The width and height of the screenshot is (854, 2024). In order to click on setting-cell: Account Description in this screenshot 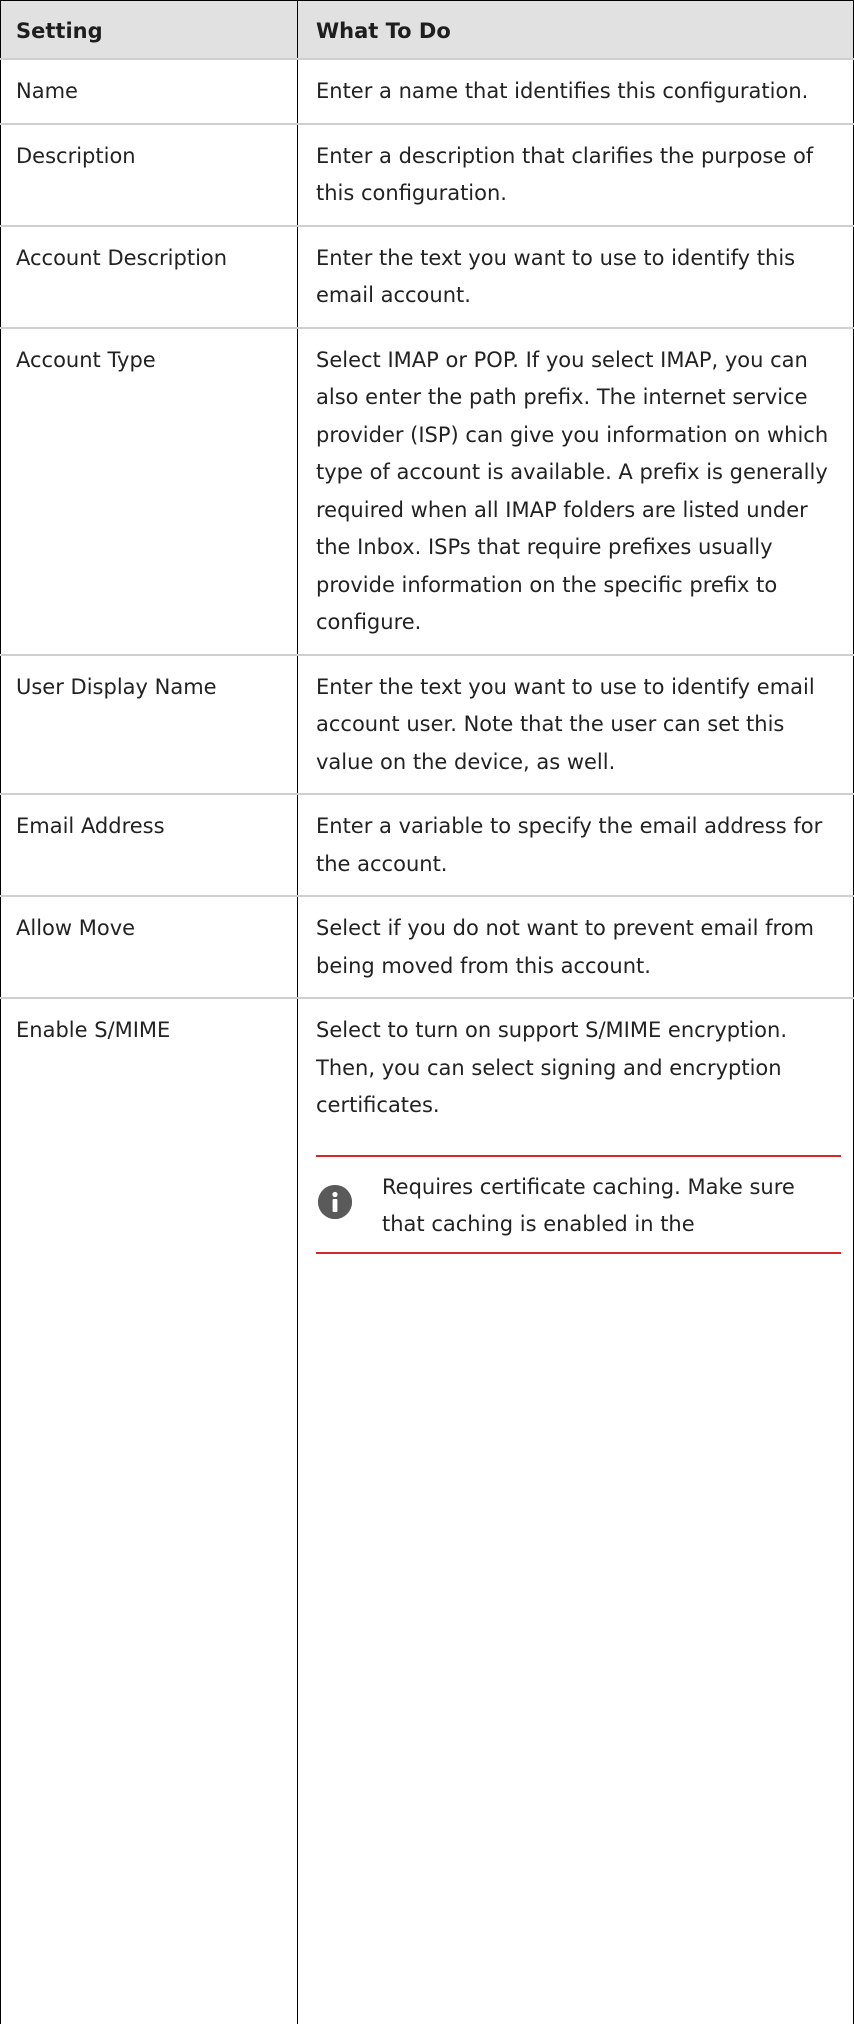, I will do `click(149, 277)`.